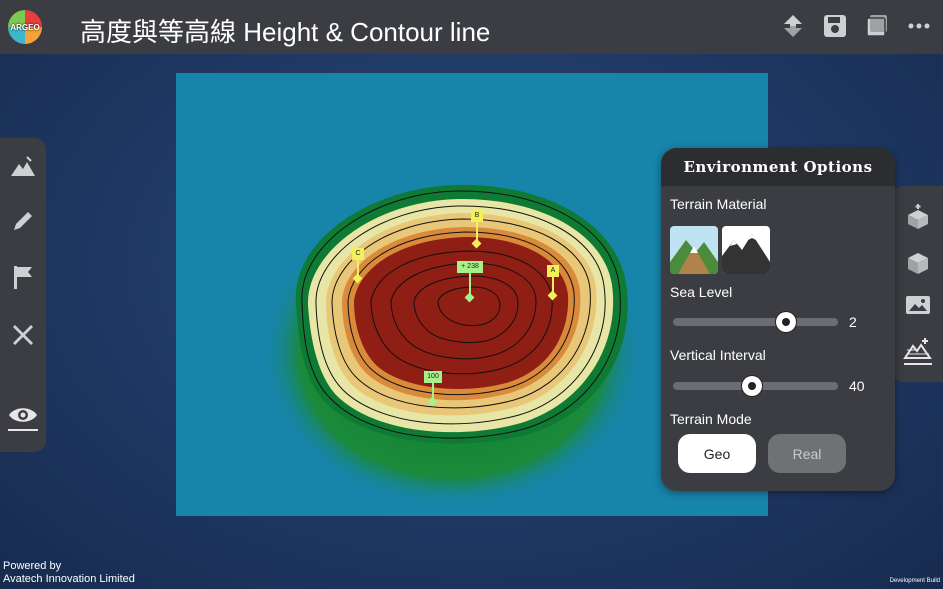 This screenshot has width=943, height=589. Describe the element at coordinates (835, 26) in the screenshot. I see `save-icon` at that location.